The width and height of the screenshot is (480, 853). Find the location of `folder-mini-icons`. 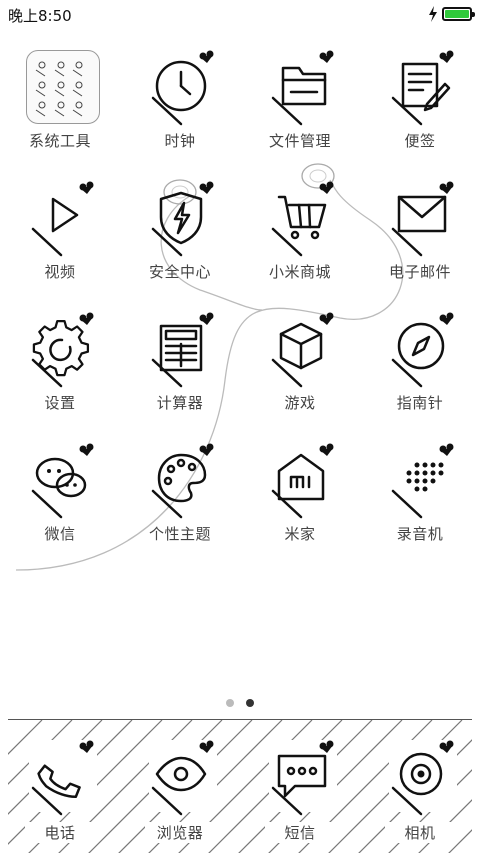

folder-mini-icons is located at coordinates (59, 89).